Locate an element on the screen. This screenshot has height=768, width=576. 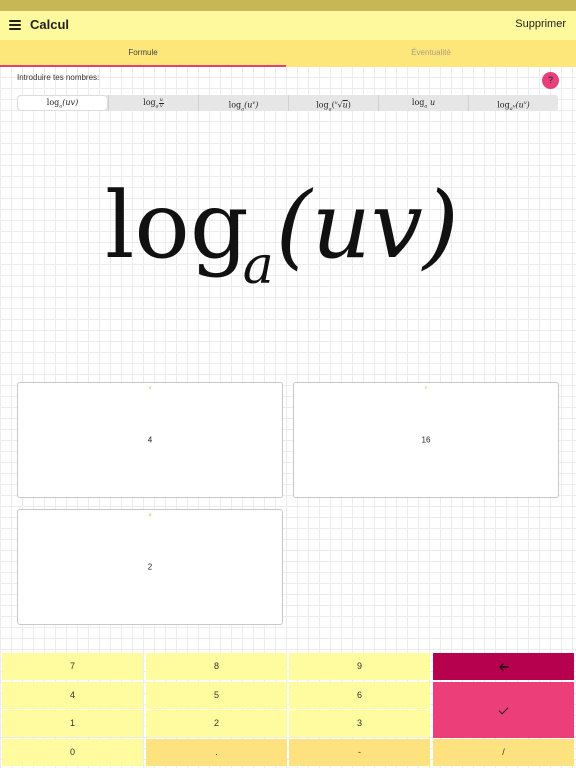
formula-option-log-single: loga u is located at coordinates (423, 103).